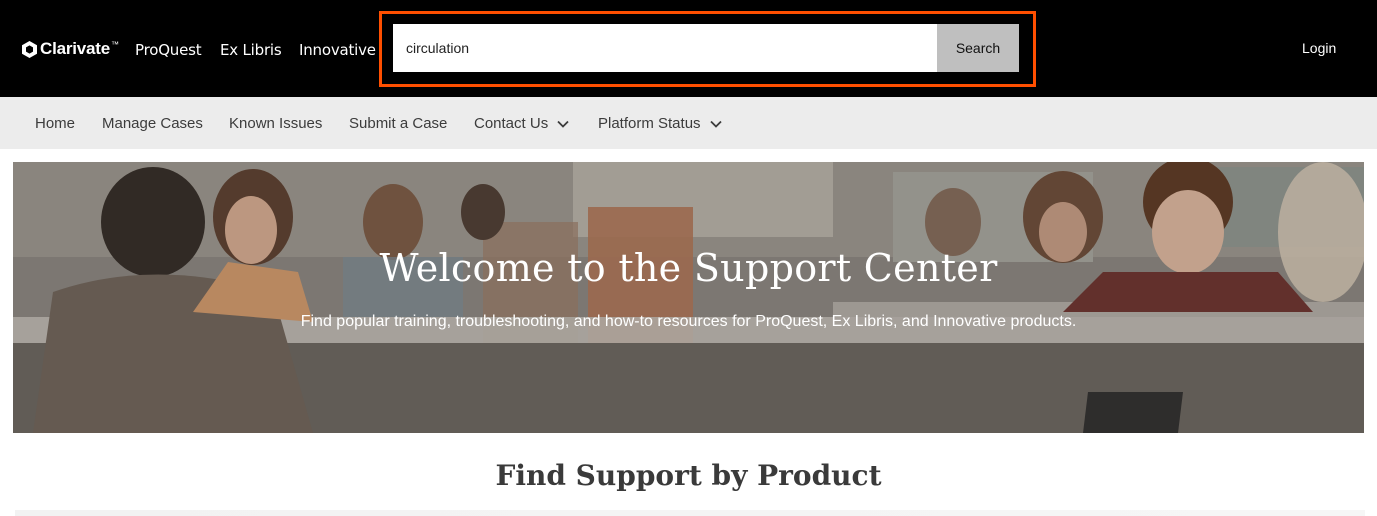  What do you see at coordinates (690, 513) in the screenshot?
I see `product-cards-edge` at bounding box center [690, 513].